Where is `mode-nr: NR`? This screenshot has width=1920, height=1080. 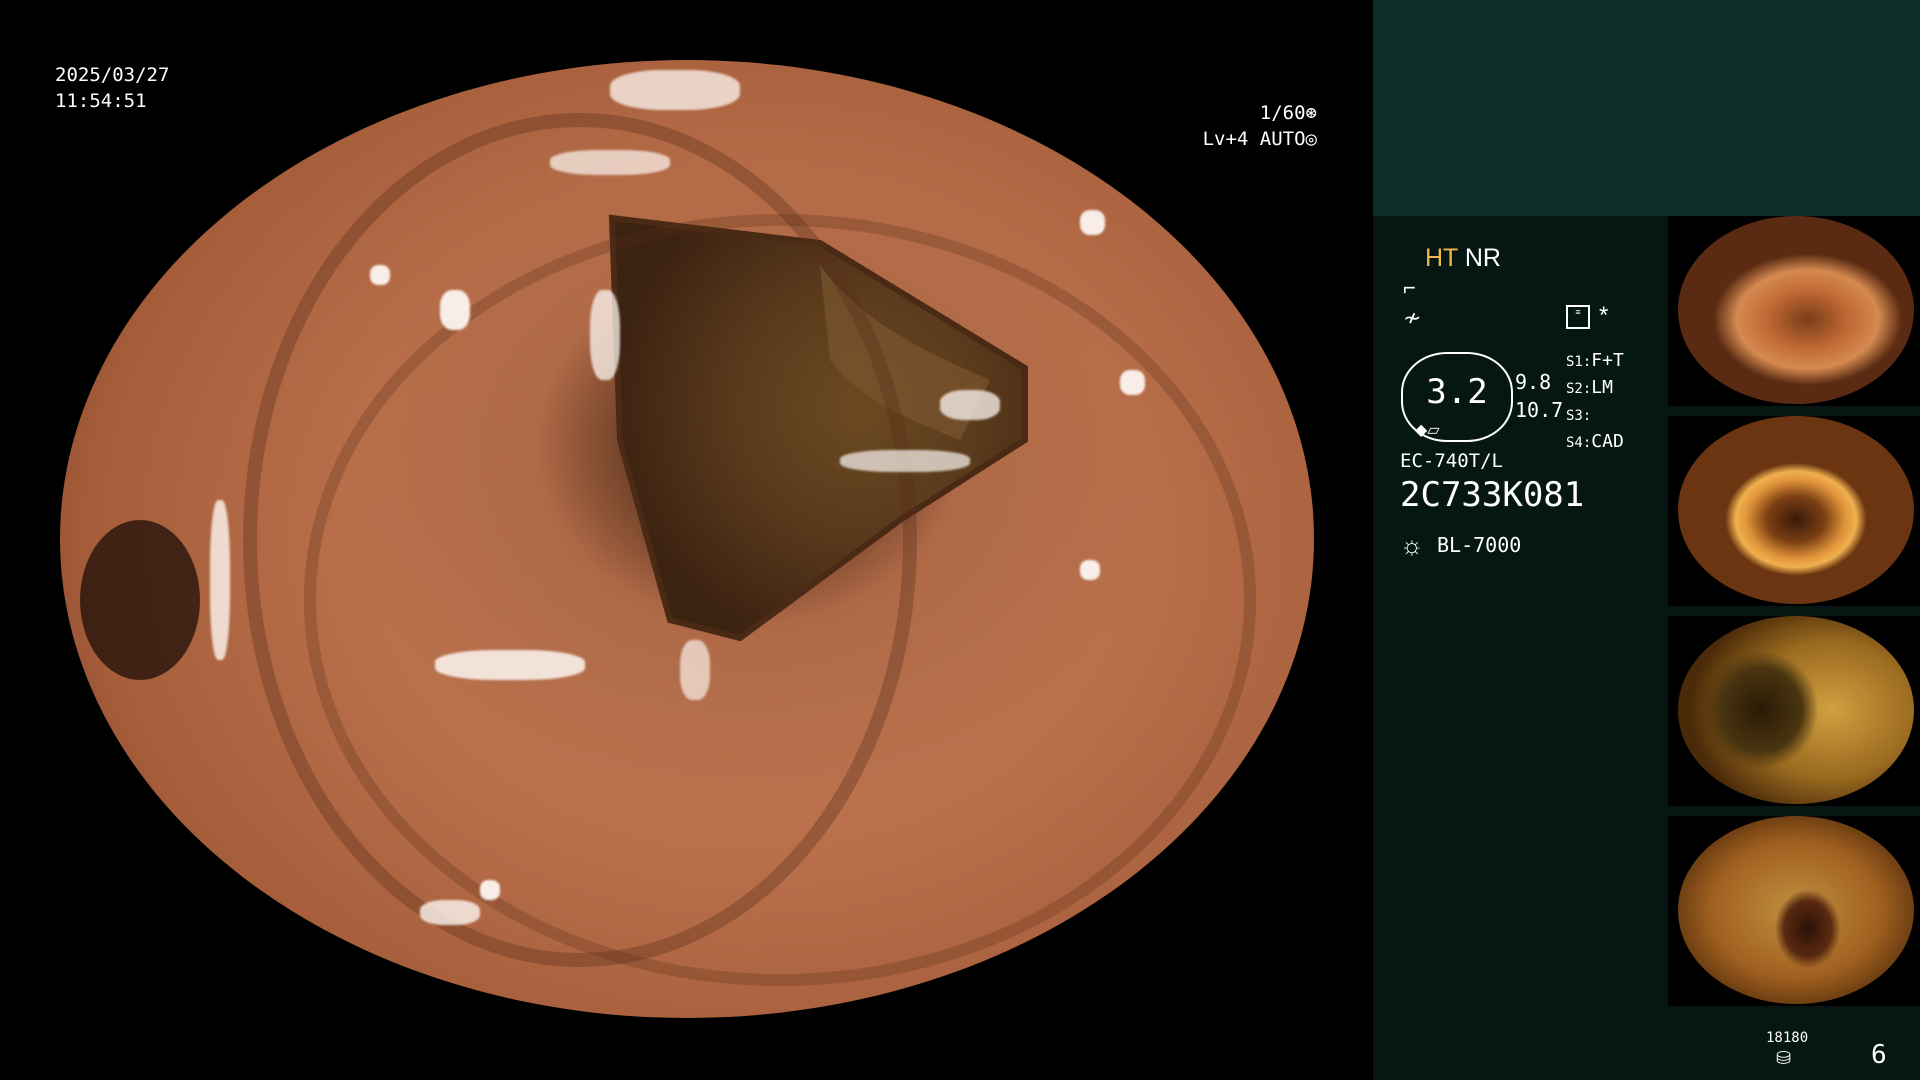
mode-nr: NR is located at coordinates (1482, 258).